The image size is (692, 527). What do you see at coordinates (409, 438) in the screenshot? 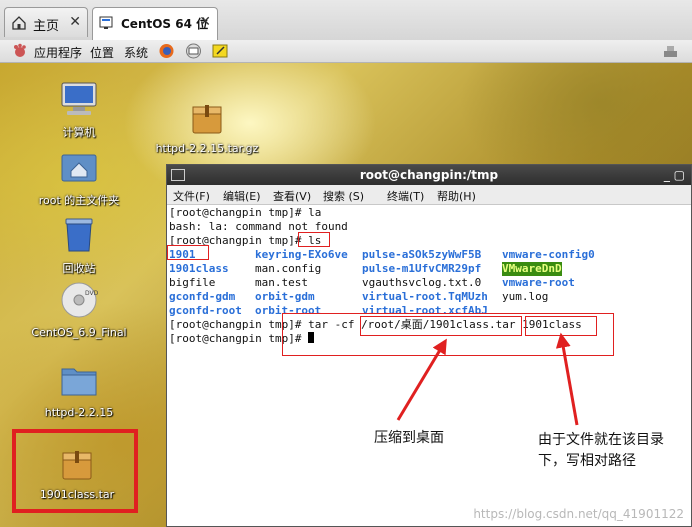
I see `annotation-compress-to-desktop: 压缩到桌面` at bounding box center [409, 438].